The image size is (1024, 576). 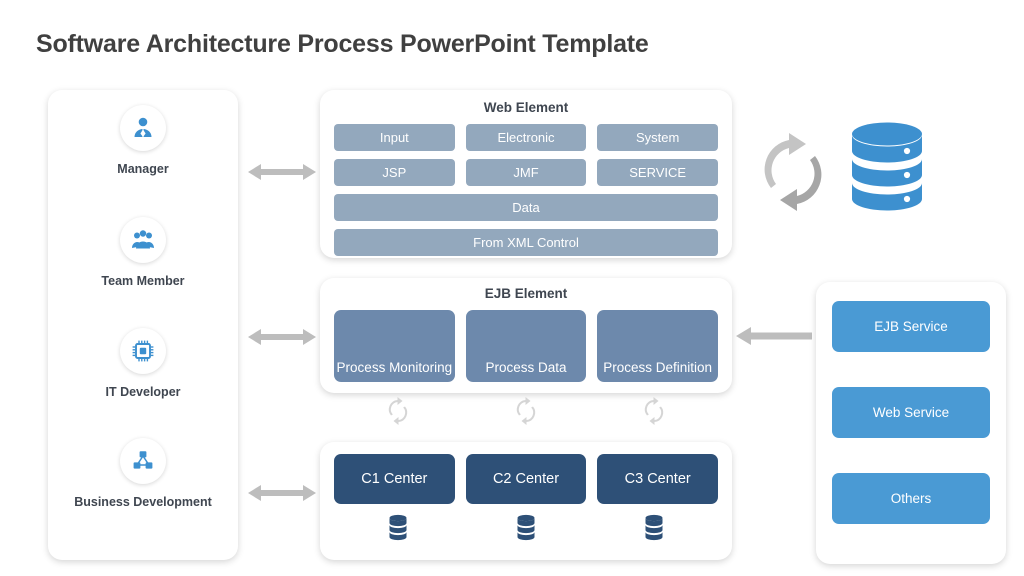 I want to click on centers-database-row, so click(x=526, y=528).